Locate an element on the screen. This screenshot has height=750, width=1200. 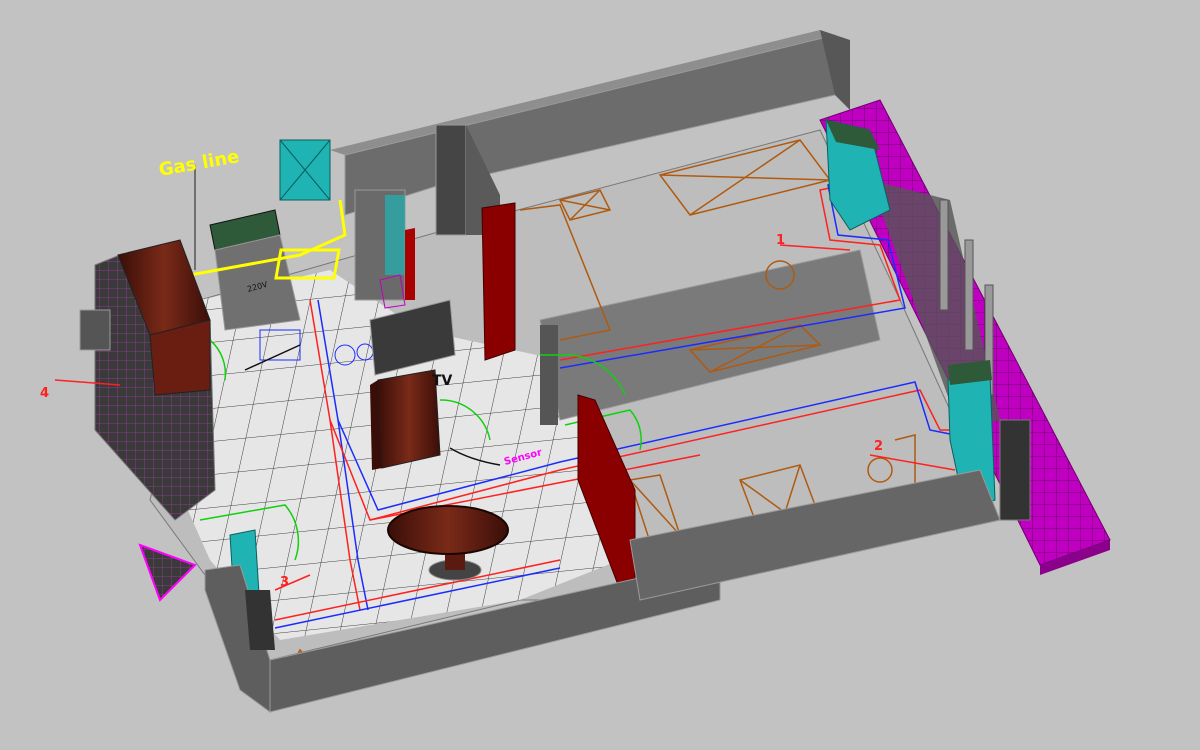
marker-1-label: 1 is located at coordinates (780, 240).